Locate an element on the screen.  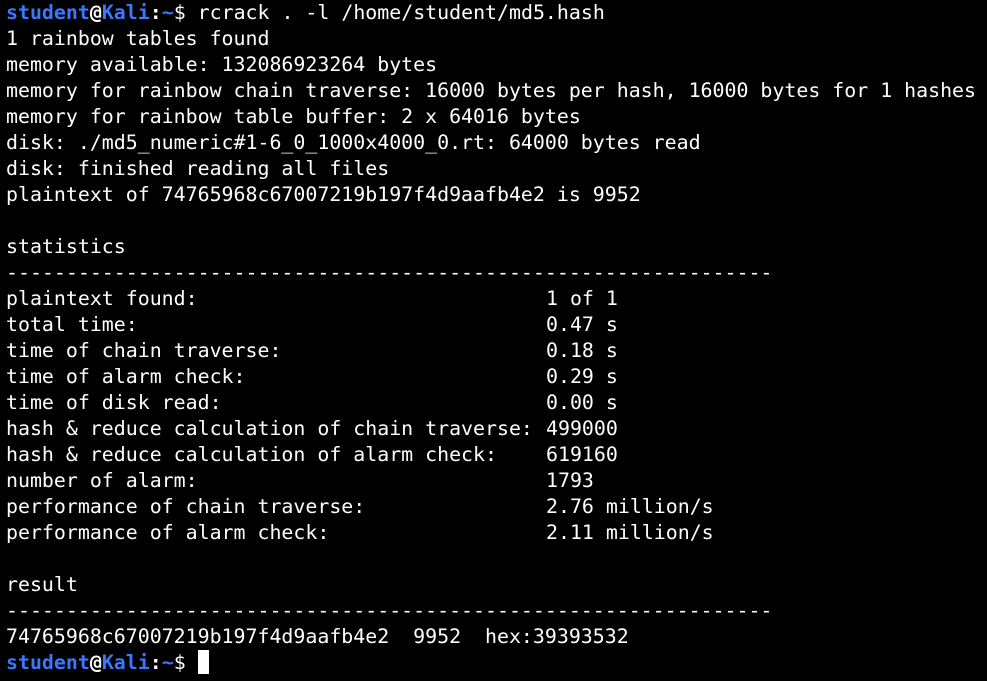
text-cursor is located at coordinates (203, 662).